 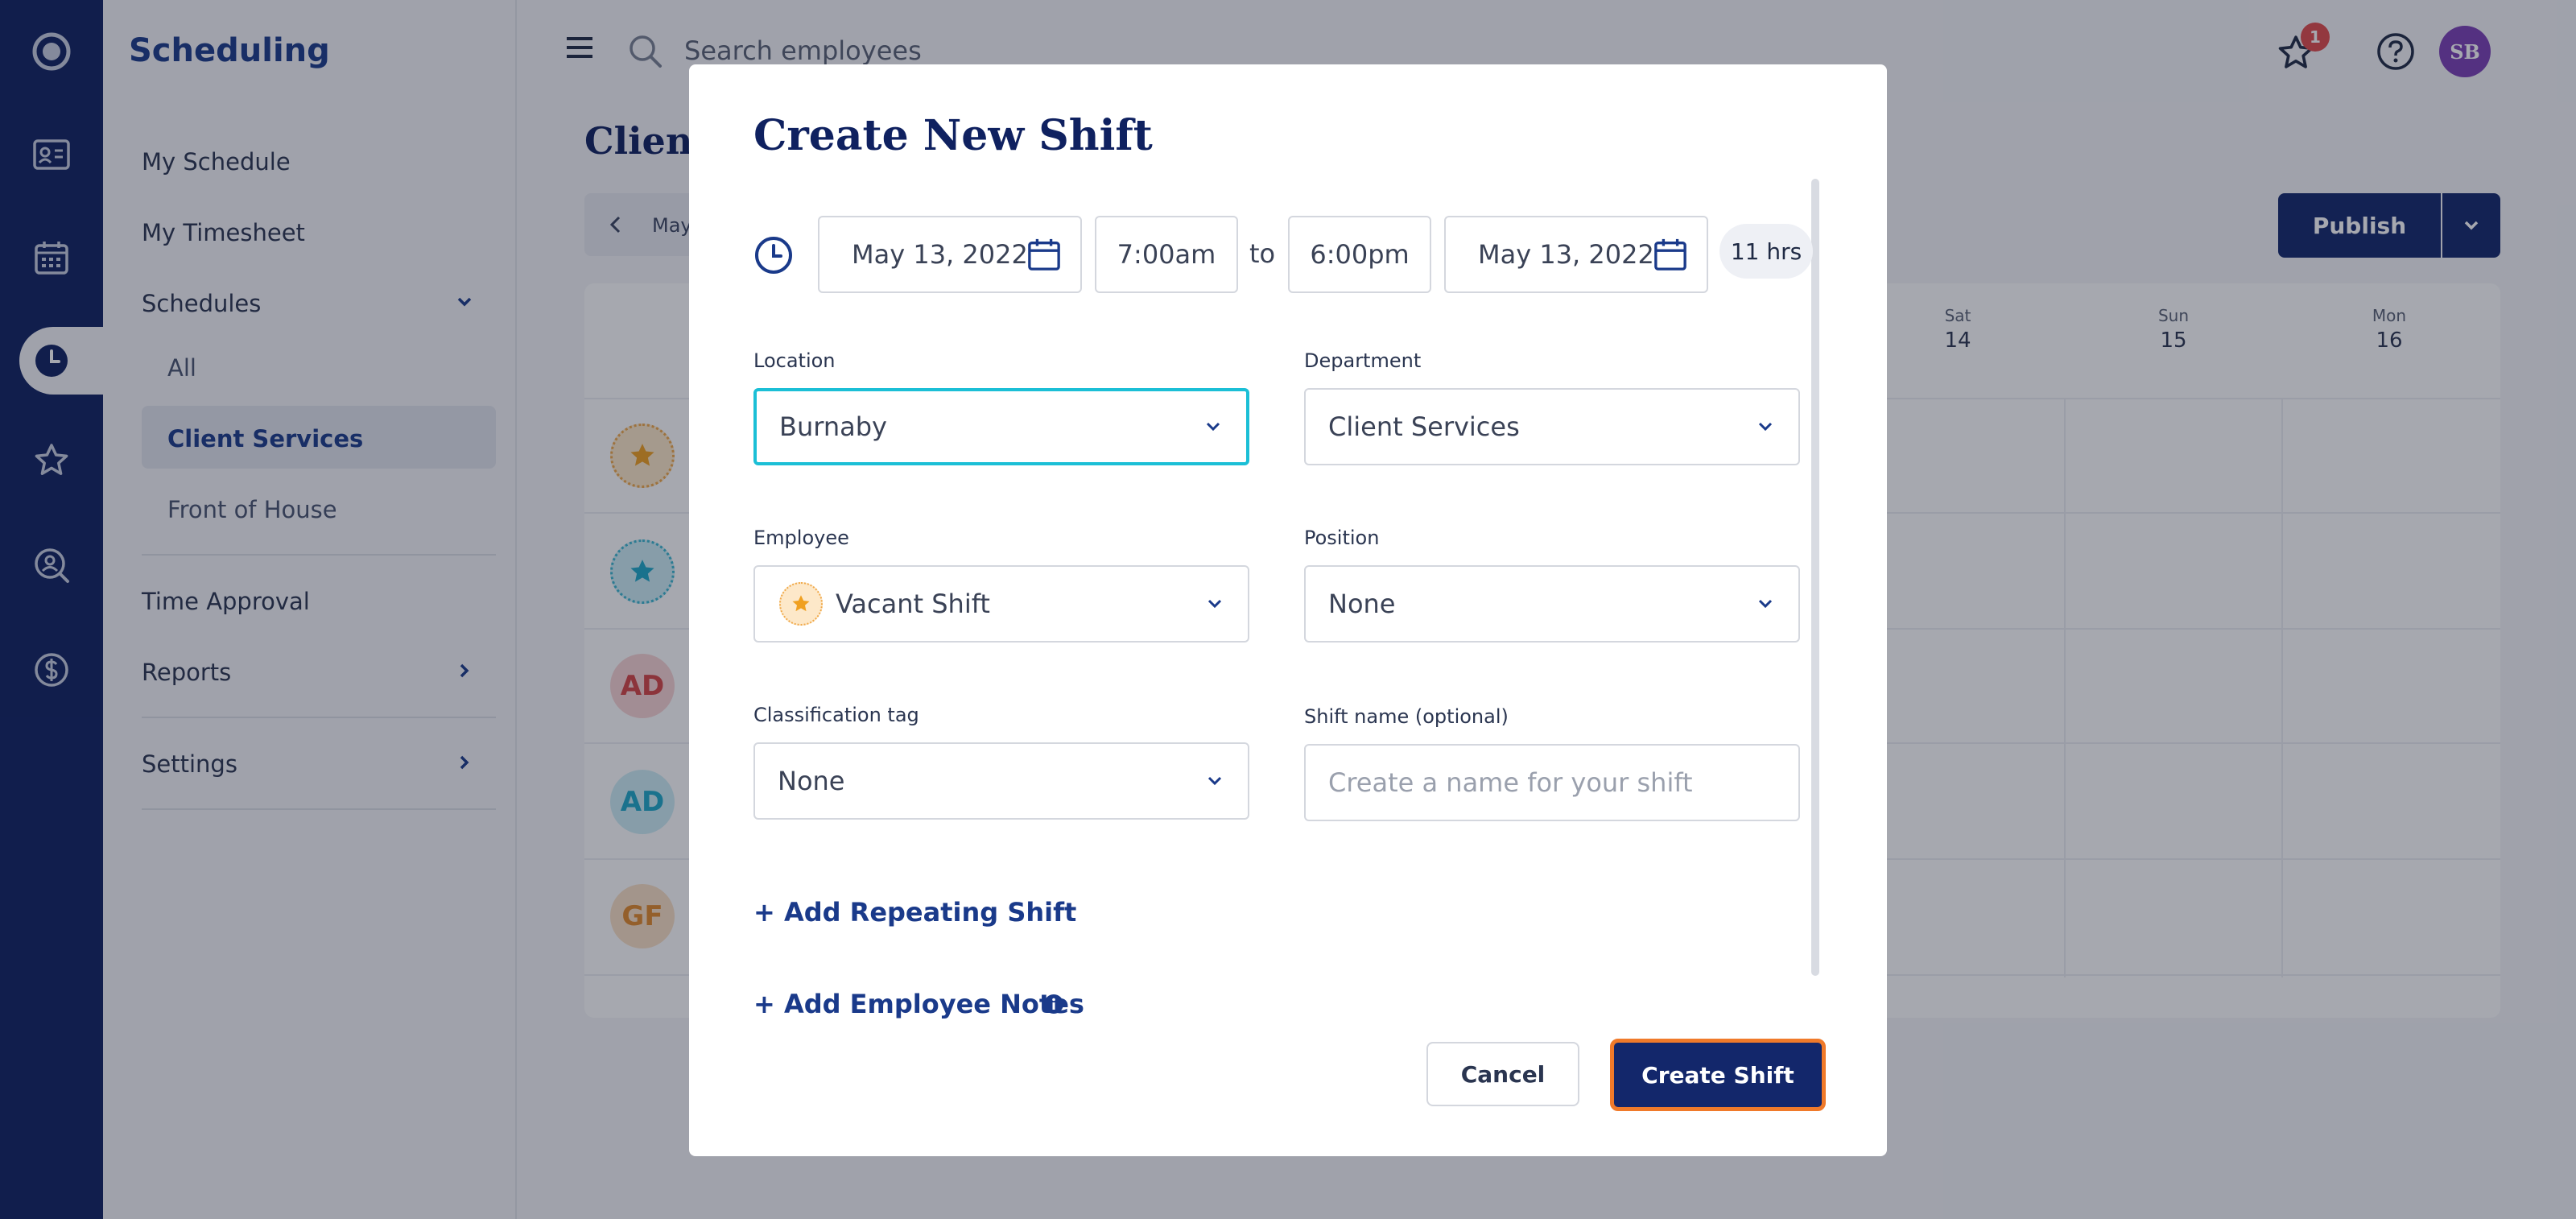 What do you see at coordinates (953, 136) in the screenshot?
I see `modal-title: Create New Shift` at bounding box center [953, 136].